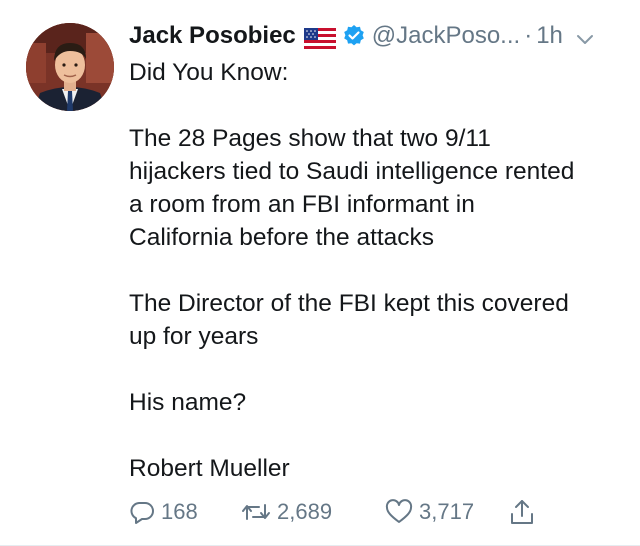  Describe the element at coordinates (339, 512) in the screenshot. I see `tweet-actions: 168 2,689 3,717` at that location.